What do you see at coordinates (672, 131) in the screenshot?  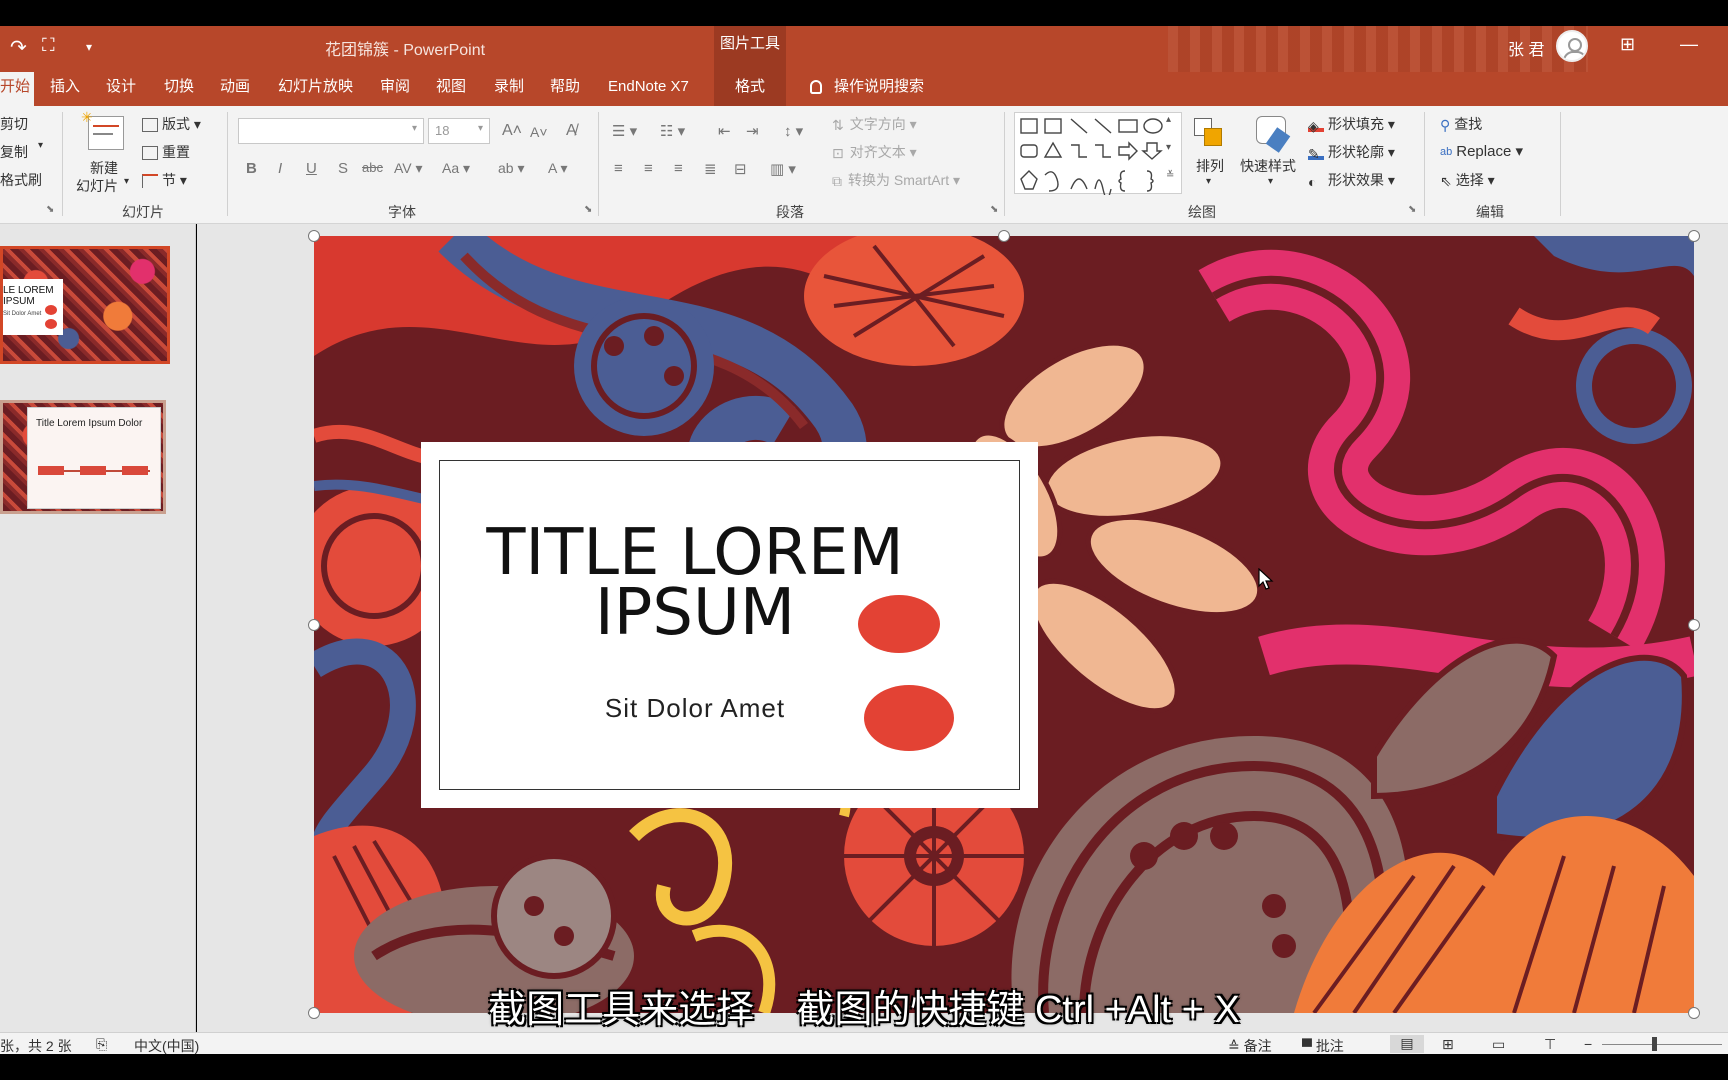 I see `numbering-icon: ☷ ▾` at bounding box center [672, 131].